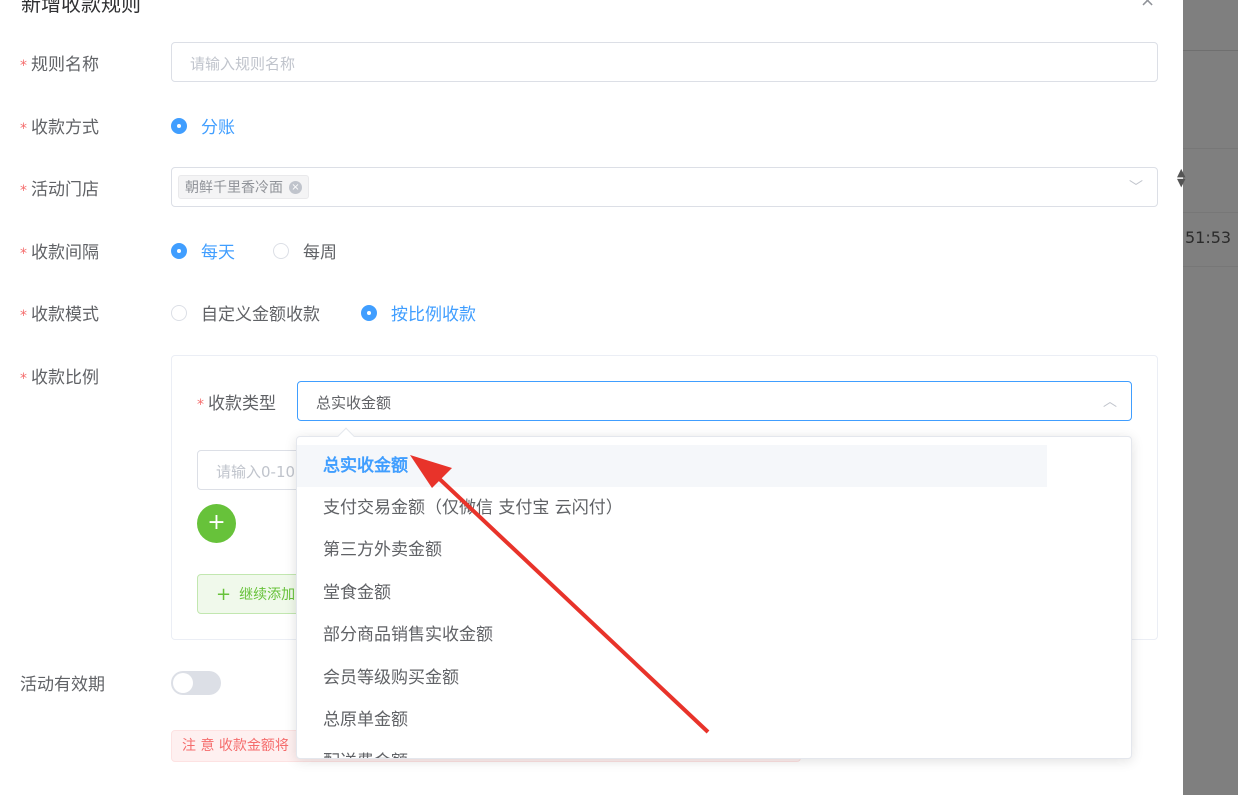 The image size is (1238, 795). What do you see at coordinates (295, 187) in the screenshot?
I see `tag-close-icon: ×` at bounding box center [295, 187].